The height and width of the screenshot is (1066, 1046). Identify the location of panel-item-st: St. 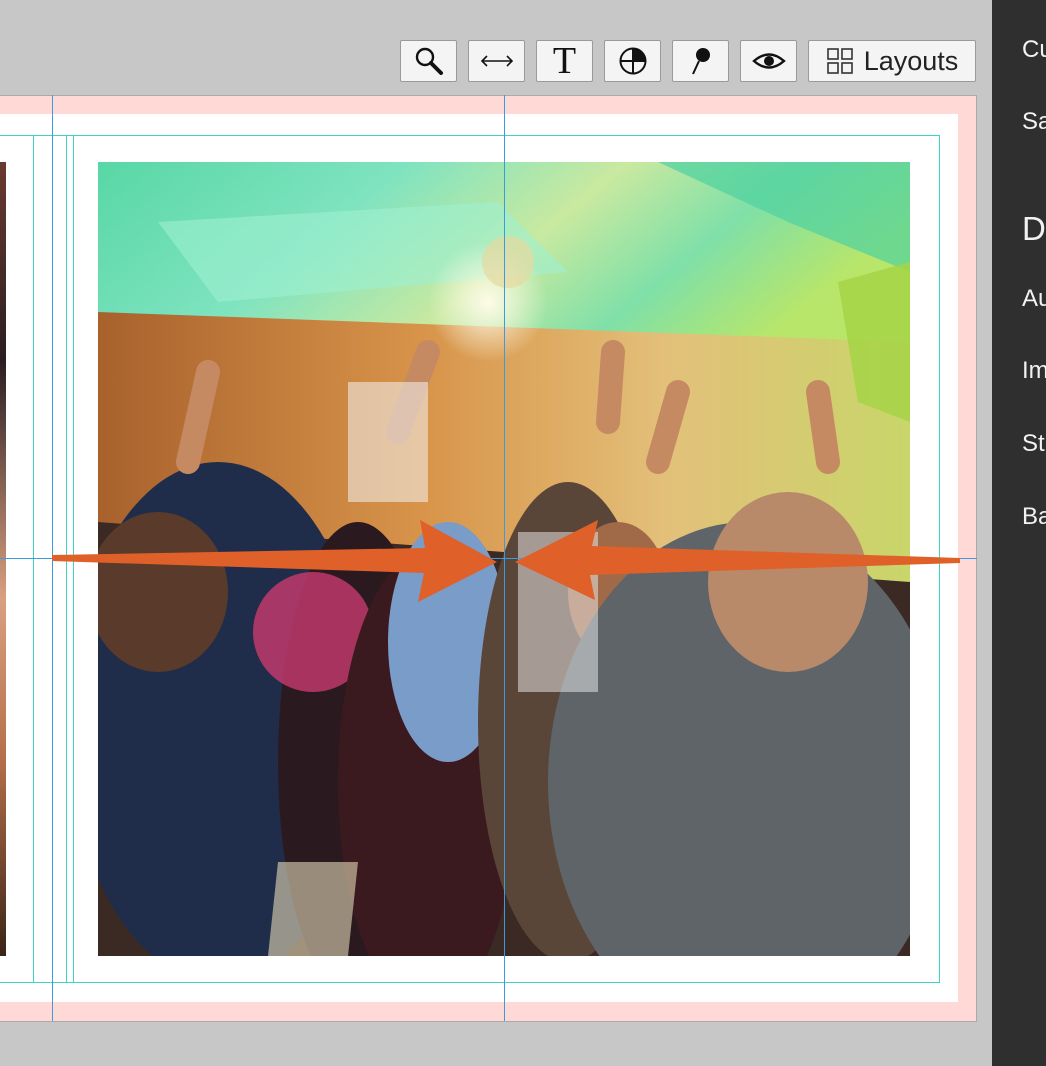
(1033, 444).